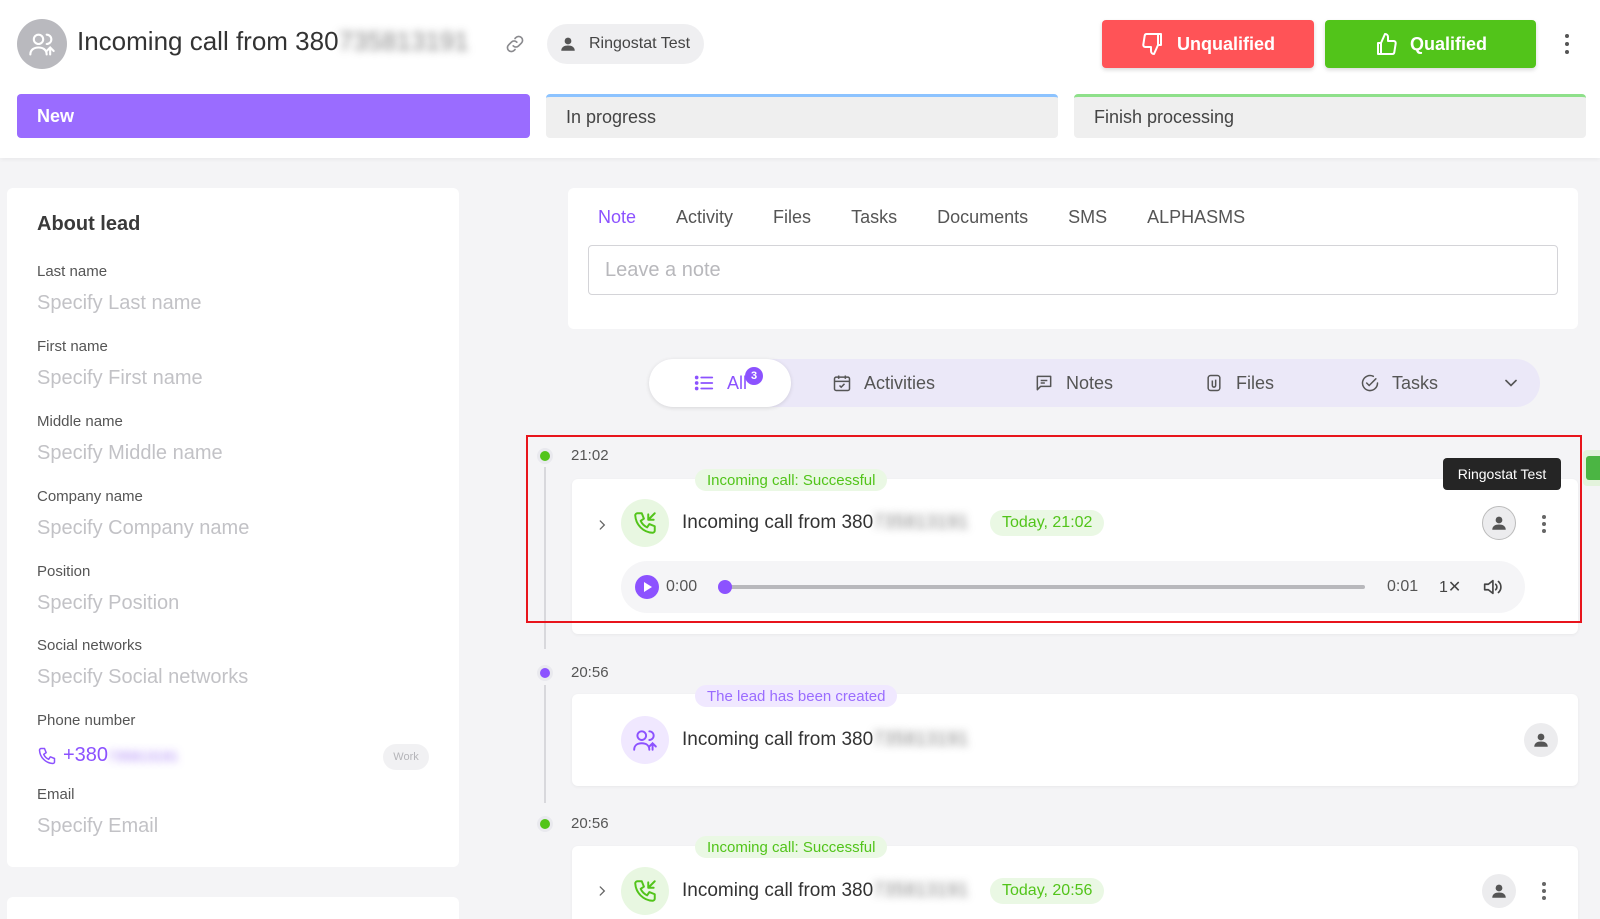 Image resolution: width=1600 pixels, height=919 pixels. Describe the element at coordinates (1090, 382) in the screenshot. I see `filter-label: Notes` at that location.